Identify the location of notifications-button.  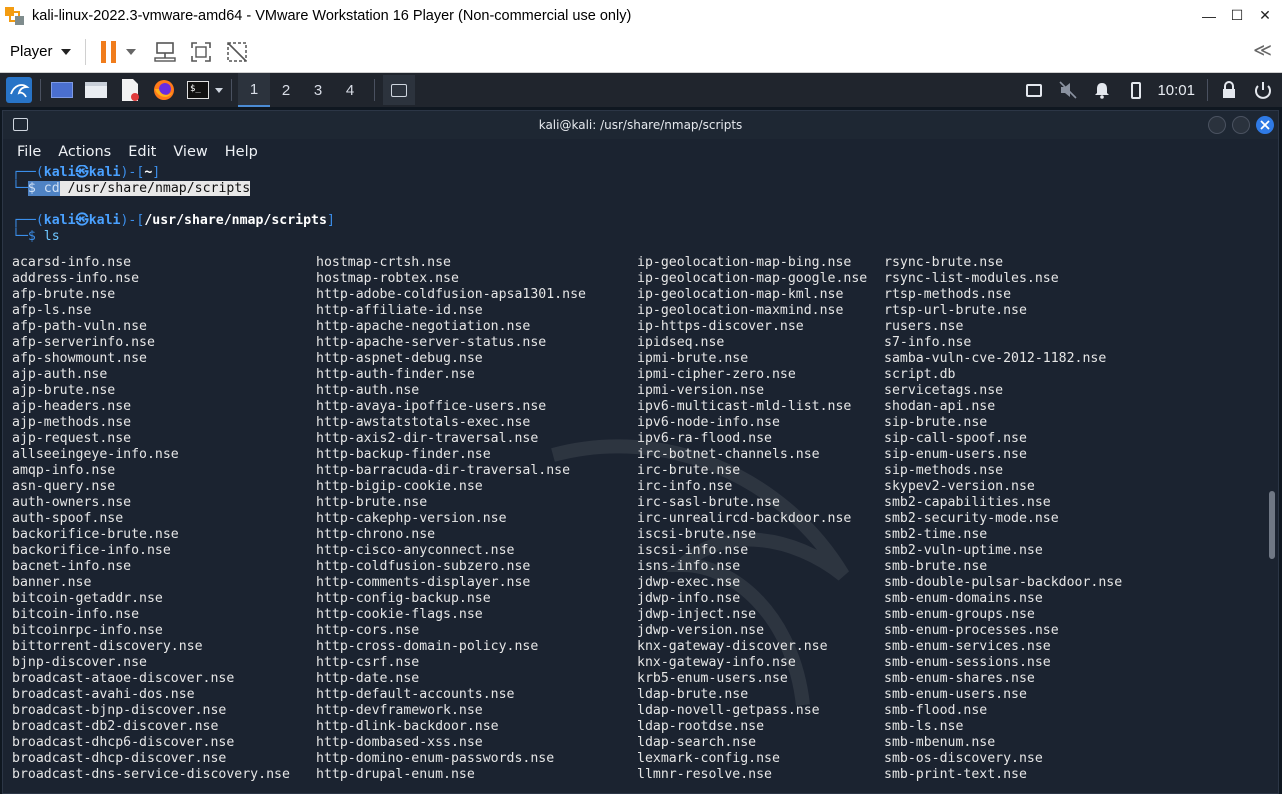
(1102, 90).